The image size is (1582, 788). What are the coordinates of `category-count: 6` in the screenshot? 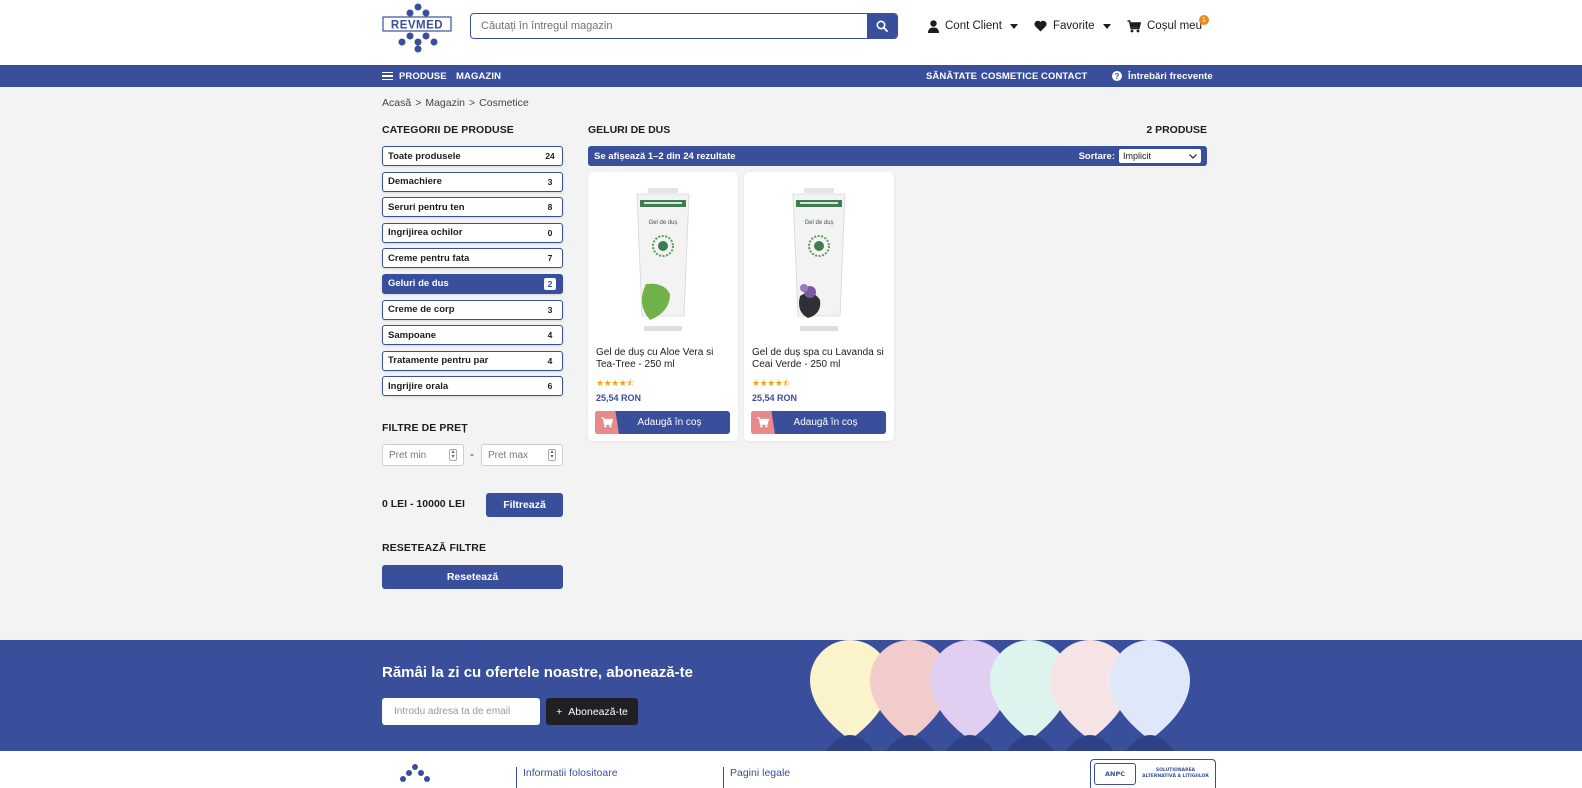 It's located at (550, 386).